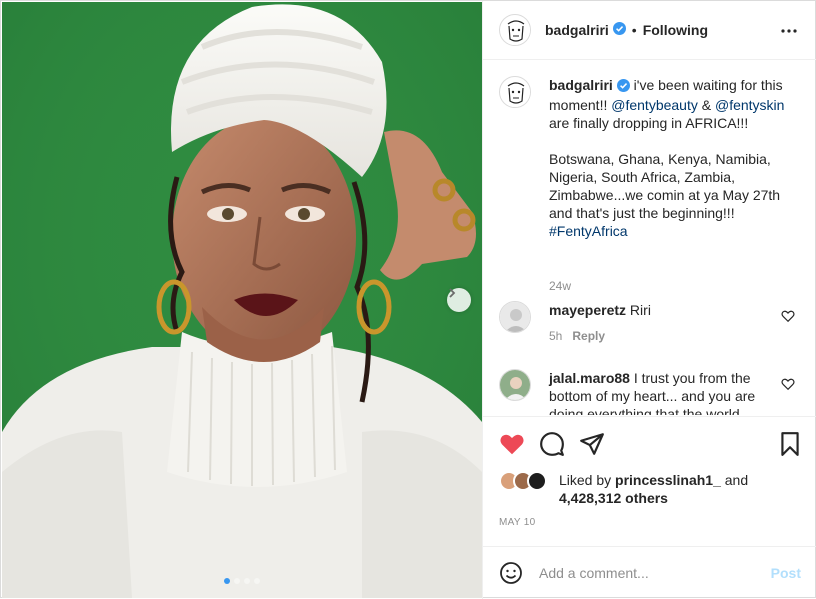  I want to click on likes-middle: and, so click(734, 480).